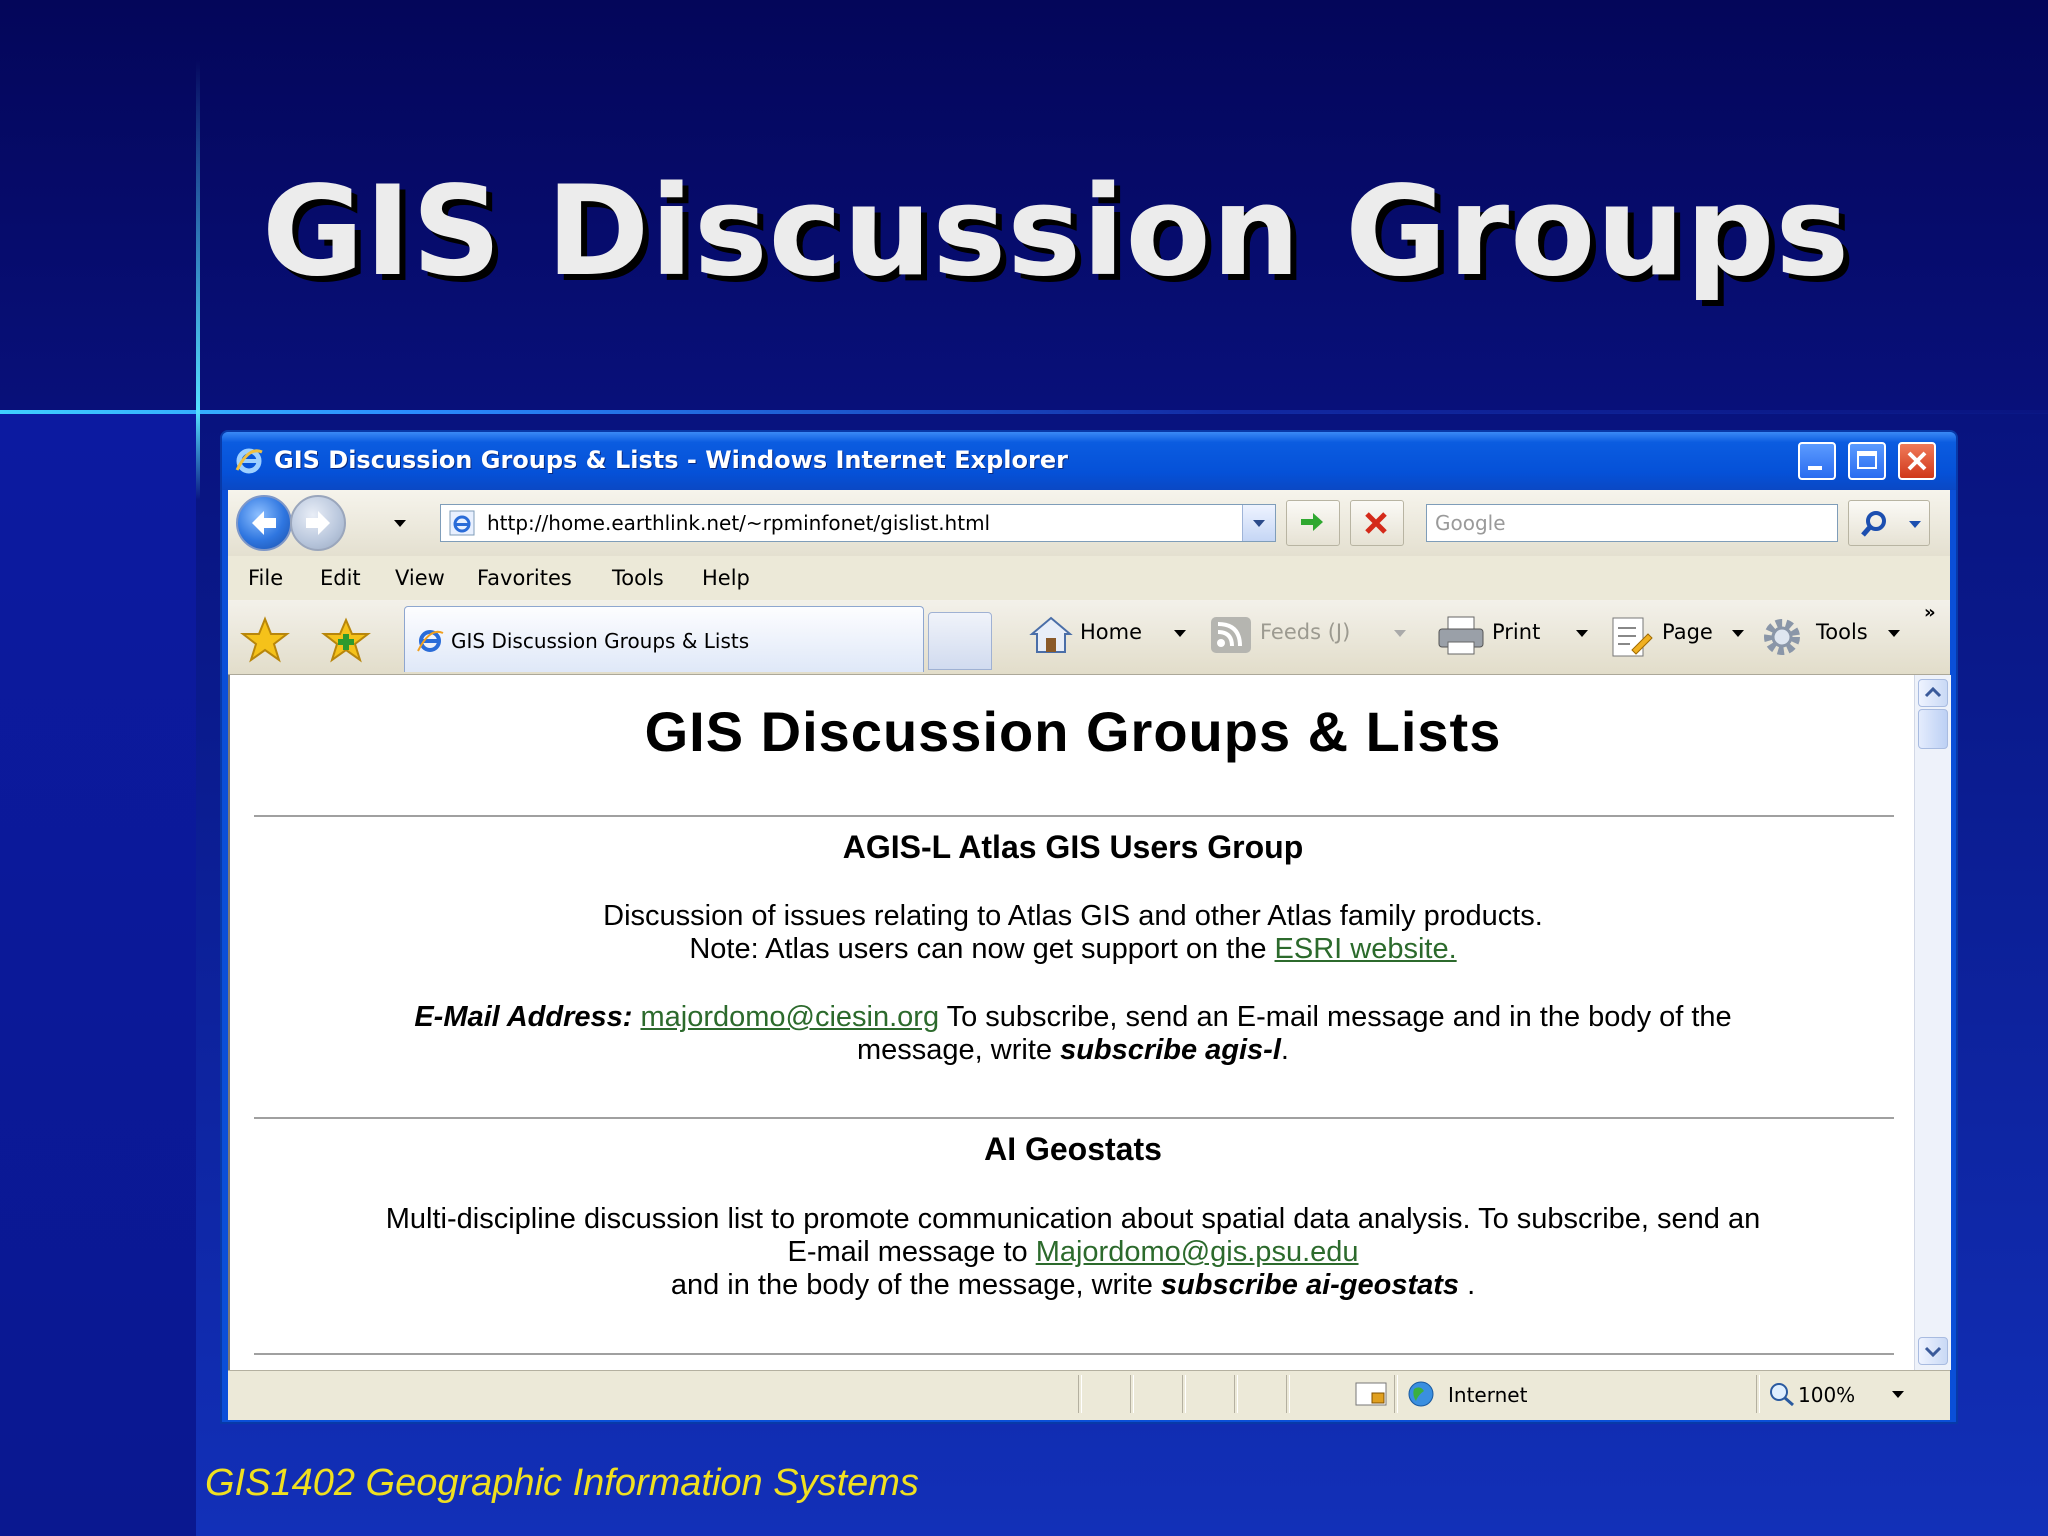 Image resolution: width=2048 pixels, height=1536 pixels. What do you see at coordinates (265, 640) in the screenshot?
I see `favorites-star-icon` at bounding box center [265, 640].